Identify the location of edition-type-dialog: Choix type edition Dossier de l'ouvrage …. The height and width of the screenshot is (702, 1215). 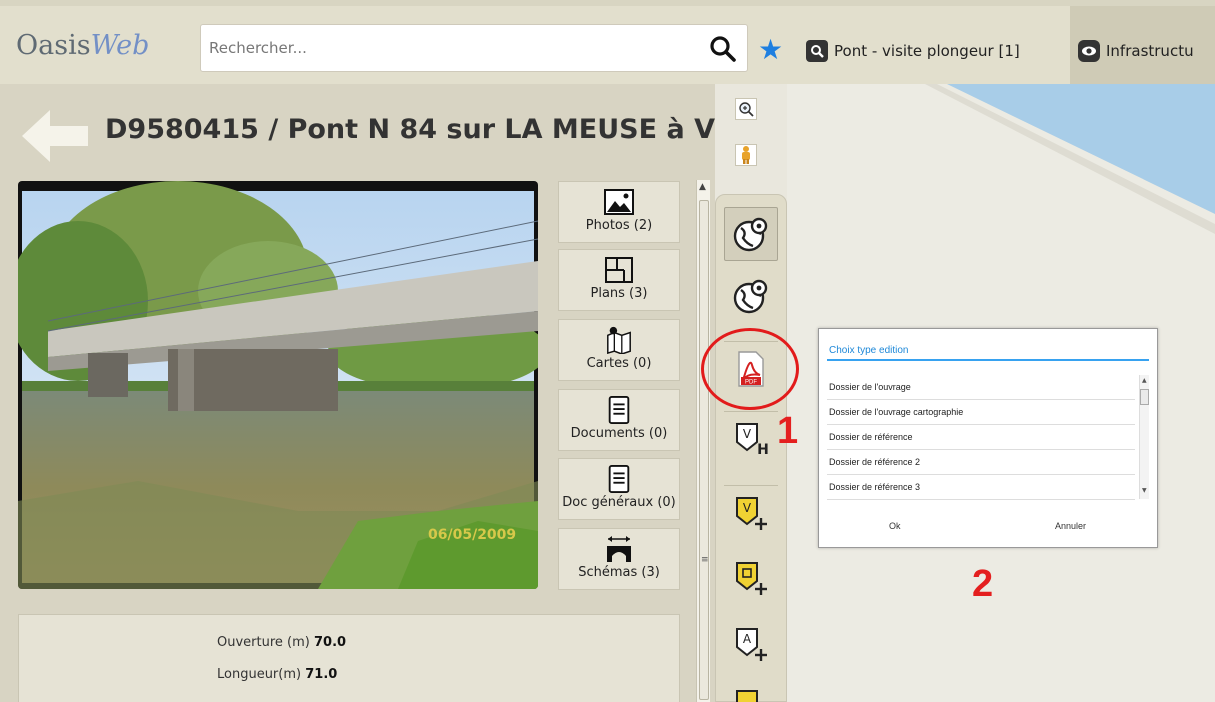
(988, 438).